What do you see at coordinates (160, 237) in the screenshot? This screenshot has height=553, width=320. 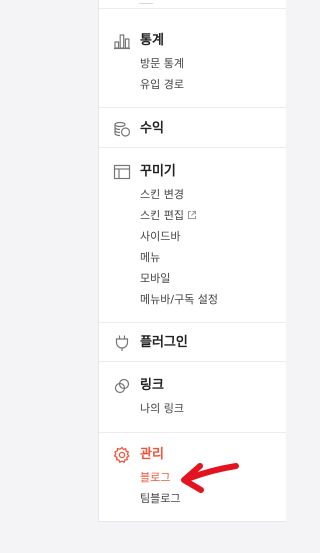 I see `menu-item-sidebar: 사이드바` at bounding box center [160, 237].